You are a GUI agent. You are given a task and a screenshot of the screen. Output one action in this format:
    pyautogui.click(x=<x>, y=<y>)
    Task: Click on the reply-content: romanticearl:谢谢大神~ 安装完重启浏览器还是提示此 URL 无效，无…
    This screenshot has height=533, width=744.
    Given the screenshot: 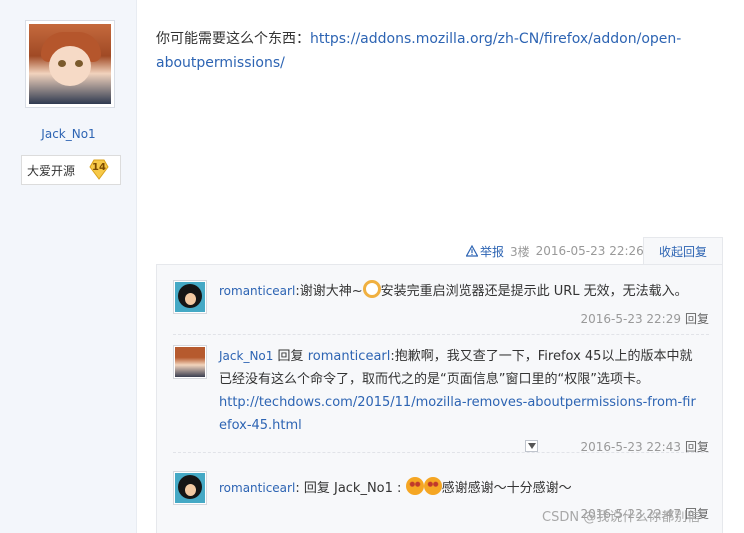 What is the action you would take?
    pyautogui.click(x=464, y=291)
    